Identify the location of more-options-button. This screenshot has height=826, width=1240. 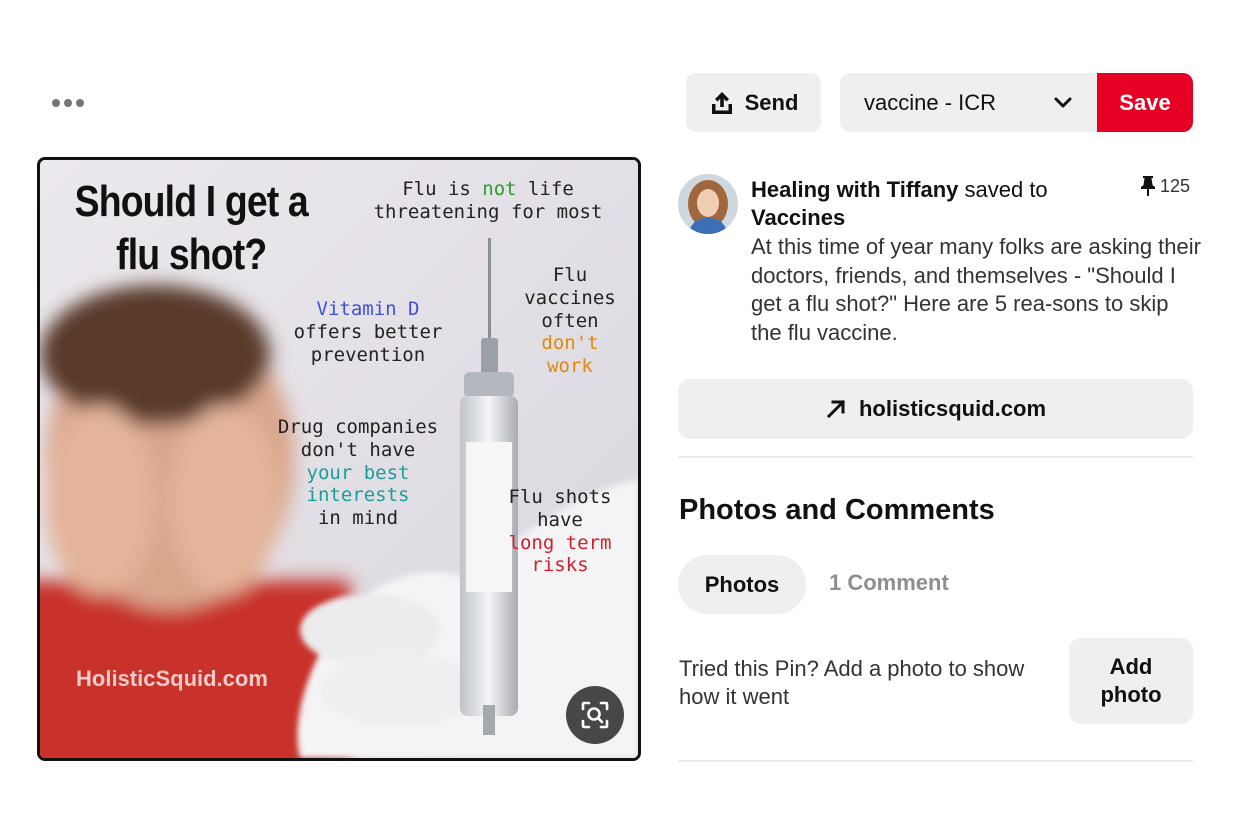
(68, 103).